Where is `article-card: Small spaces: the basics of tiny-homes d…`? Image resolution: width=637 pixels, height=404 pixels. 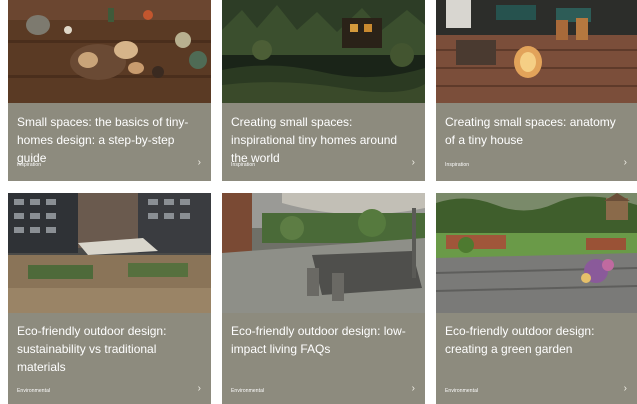 article-card: Small spaces: the basics of tiny-homes d… is located at coordinates (109, 90).